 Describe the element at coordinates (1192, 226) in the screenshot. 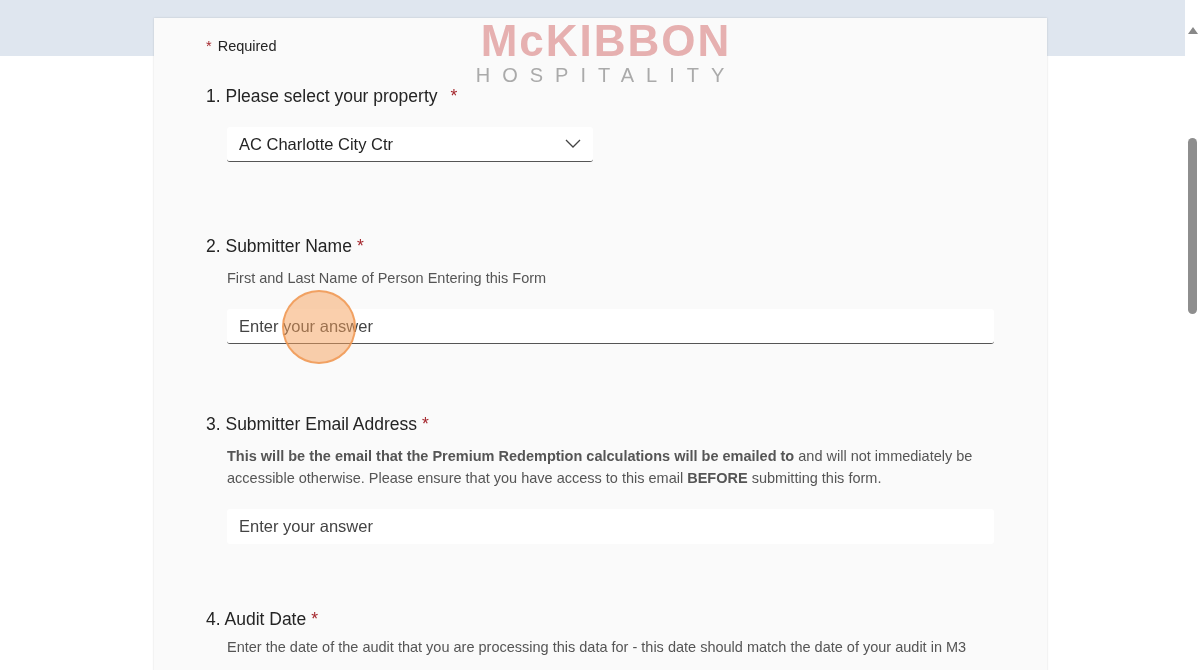

I see `scrollbar-thumb` at that location.